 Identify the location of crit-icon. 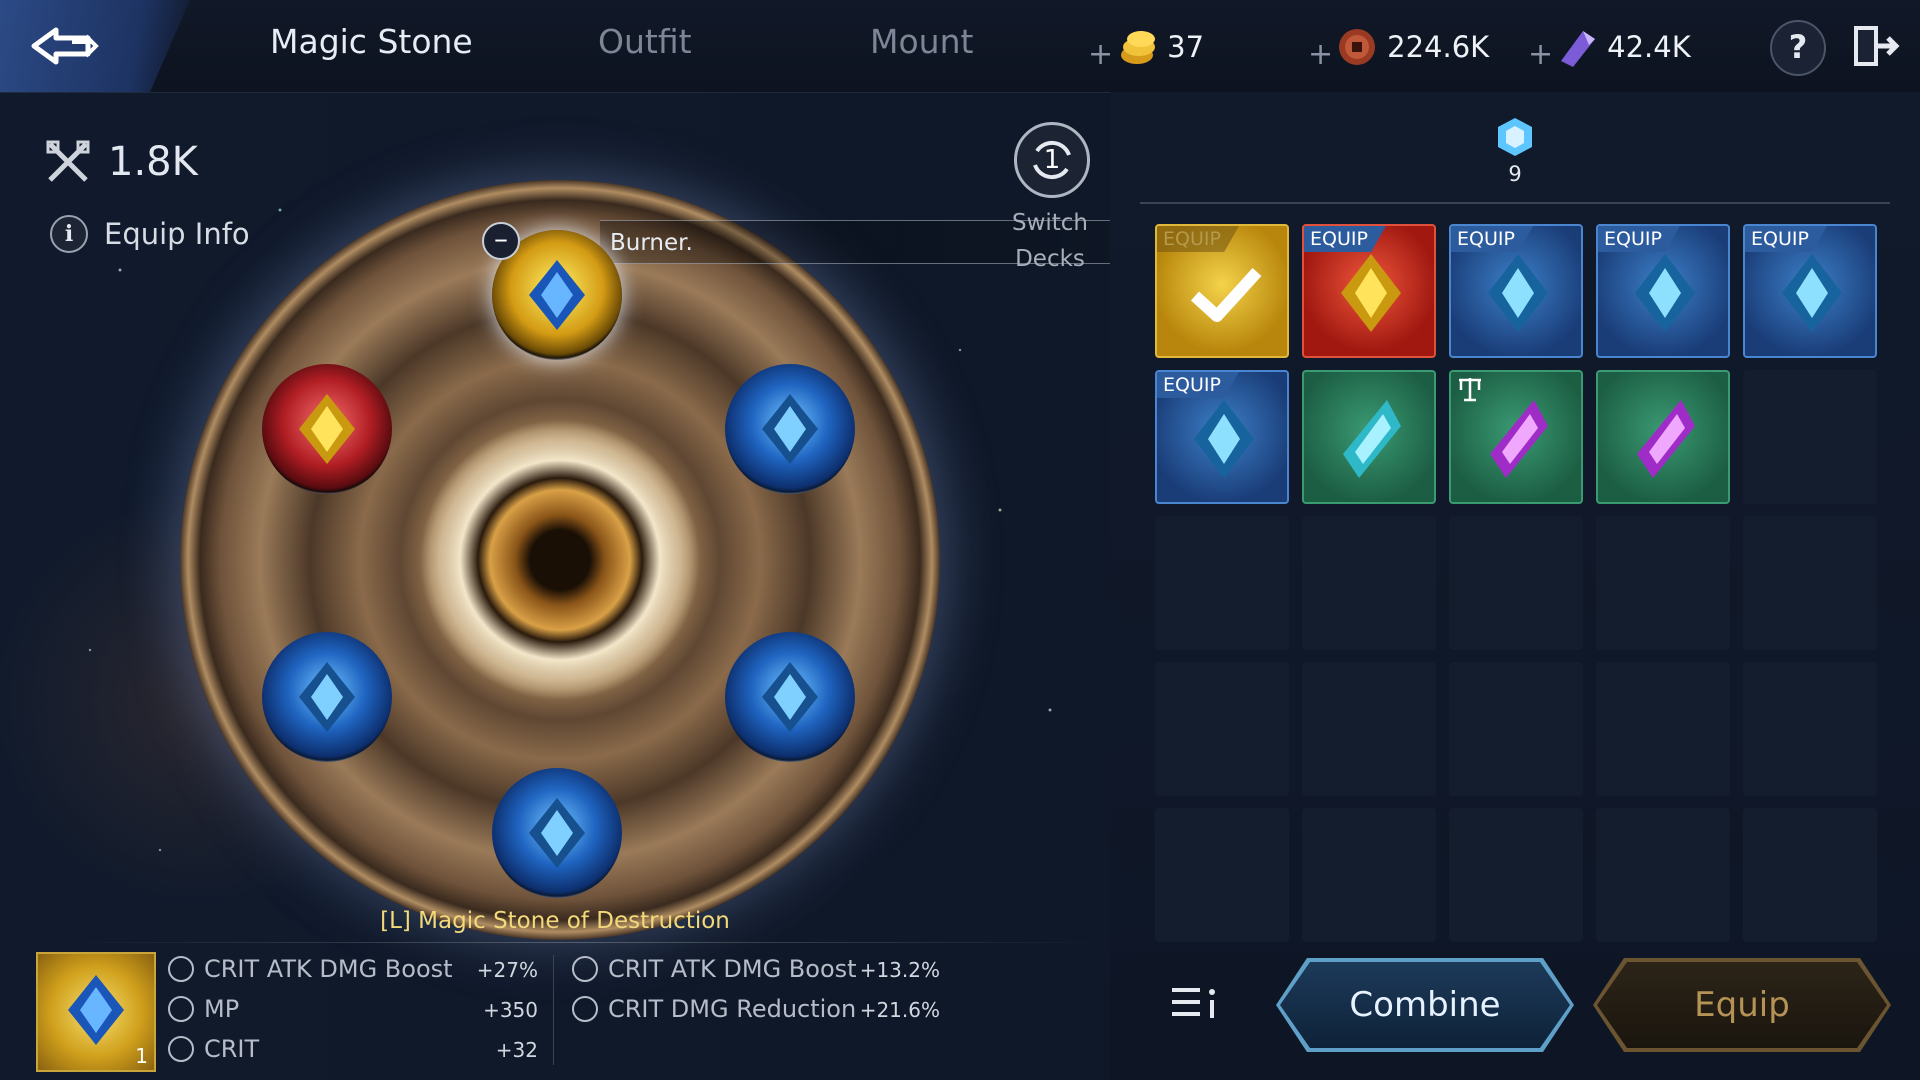
(181, 1049).